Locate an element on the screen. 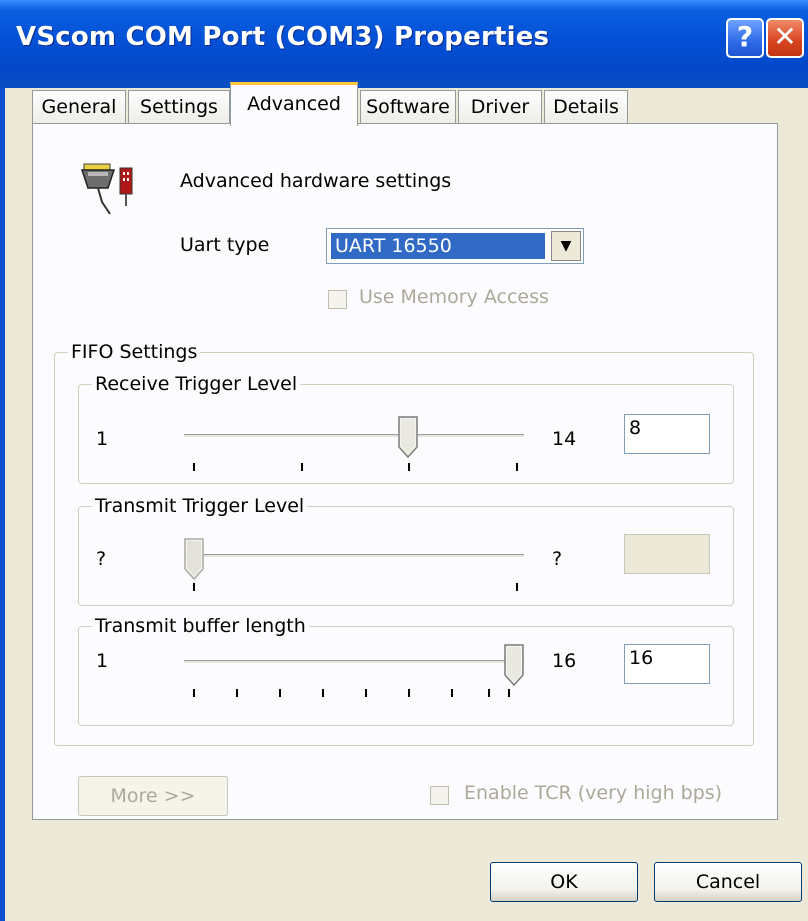 This screenshot has width=808, height=921. transmit-slider-thumb is located at coordinates (194, 559).